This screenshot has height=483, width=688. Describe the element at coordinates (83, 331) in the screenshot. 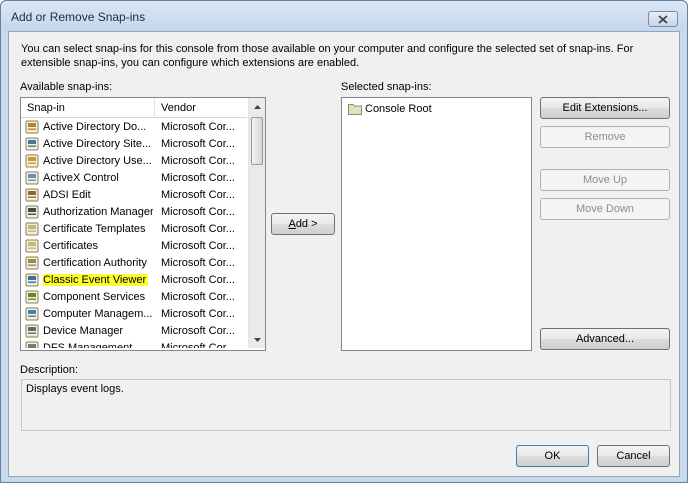

I see `snapin-name-text: Device Manager` at that location.